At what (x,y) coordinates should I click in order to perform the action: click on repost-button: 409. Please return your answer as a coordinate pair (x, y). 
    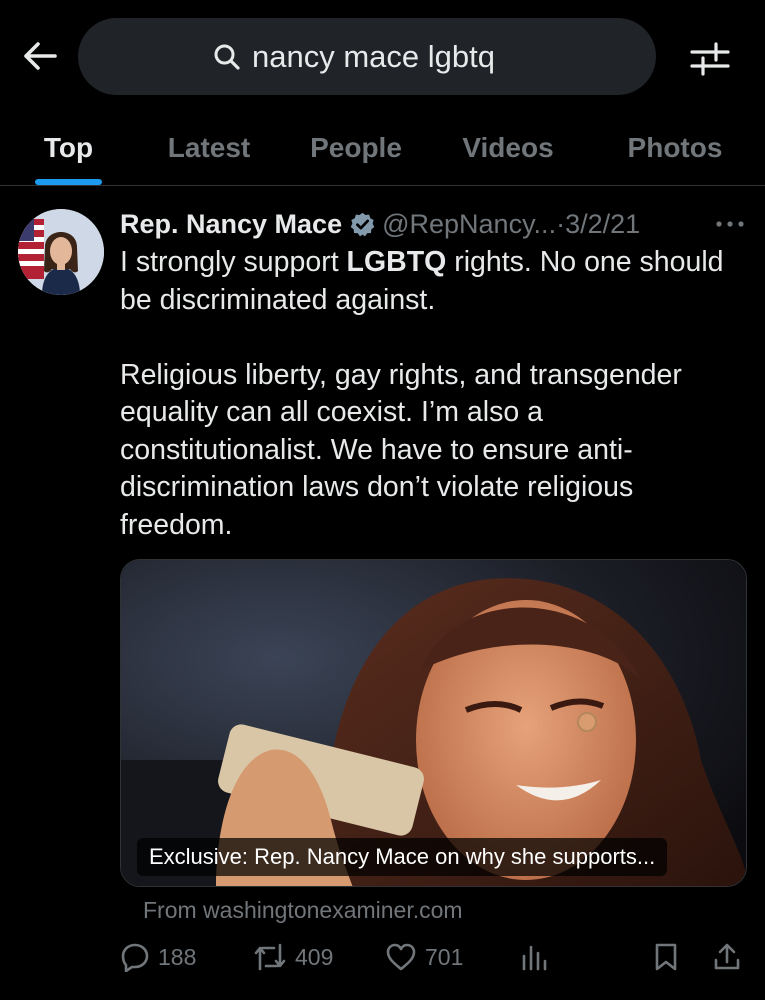
    Looking at the image, I should click on (293, 957).